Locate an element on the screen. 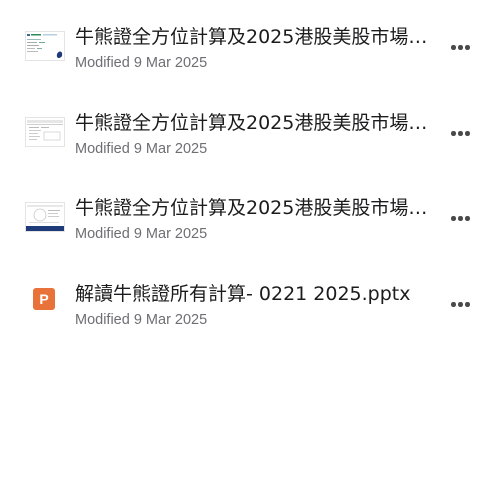  powerpoint-file-icon: P is located at coordinates (44, 299).